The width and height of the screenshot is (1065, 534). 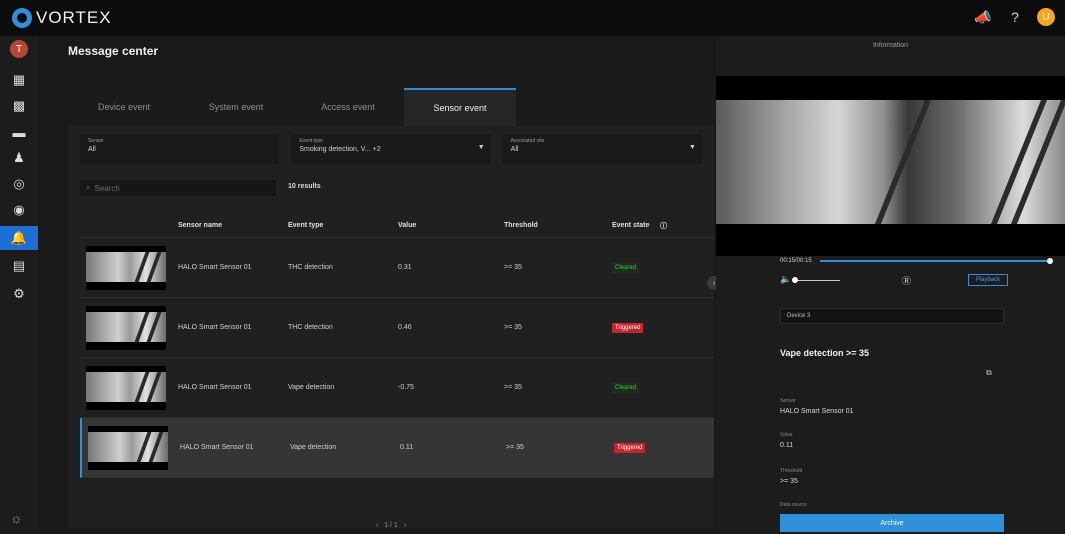 What do you see at coordinates (348, 107) in the screenshot?
I see `tab-access-event: Access event` at bounding box center [348, 107].